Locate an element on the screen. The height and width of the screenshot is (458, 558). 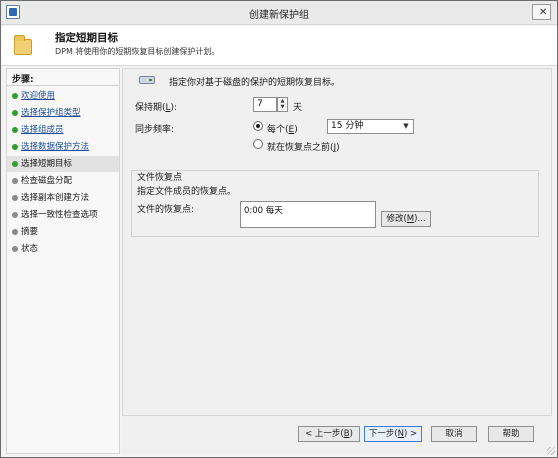
step-select-protection-method: 选择数据保护方法 is located at coordinates (63, 147).